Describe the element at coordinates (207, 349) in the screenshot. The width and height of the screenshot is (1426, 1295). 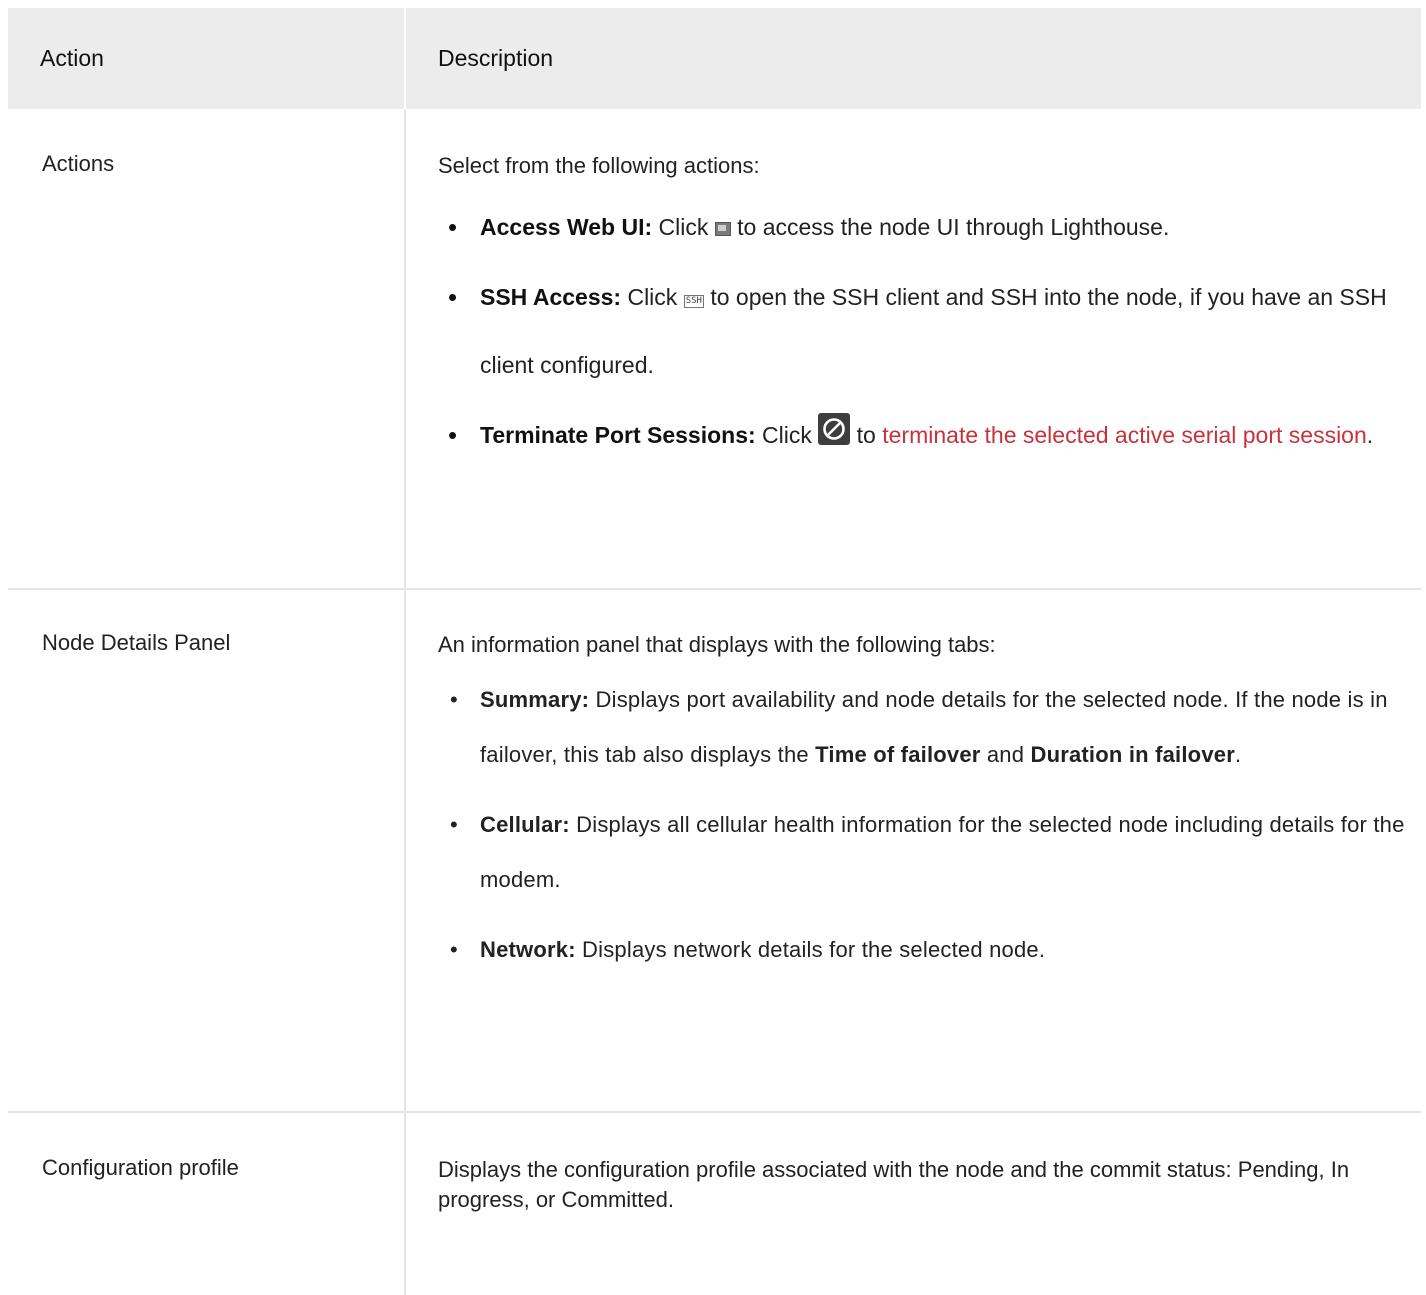
I see `action-cell: Actions` at that location.